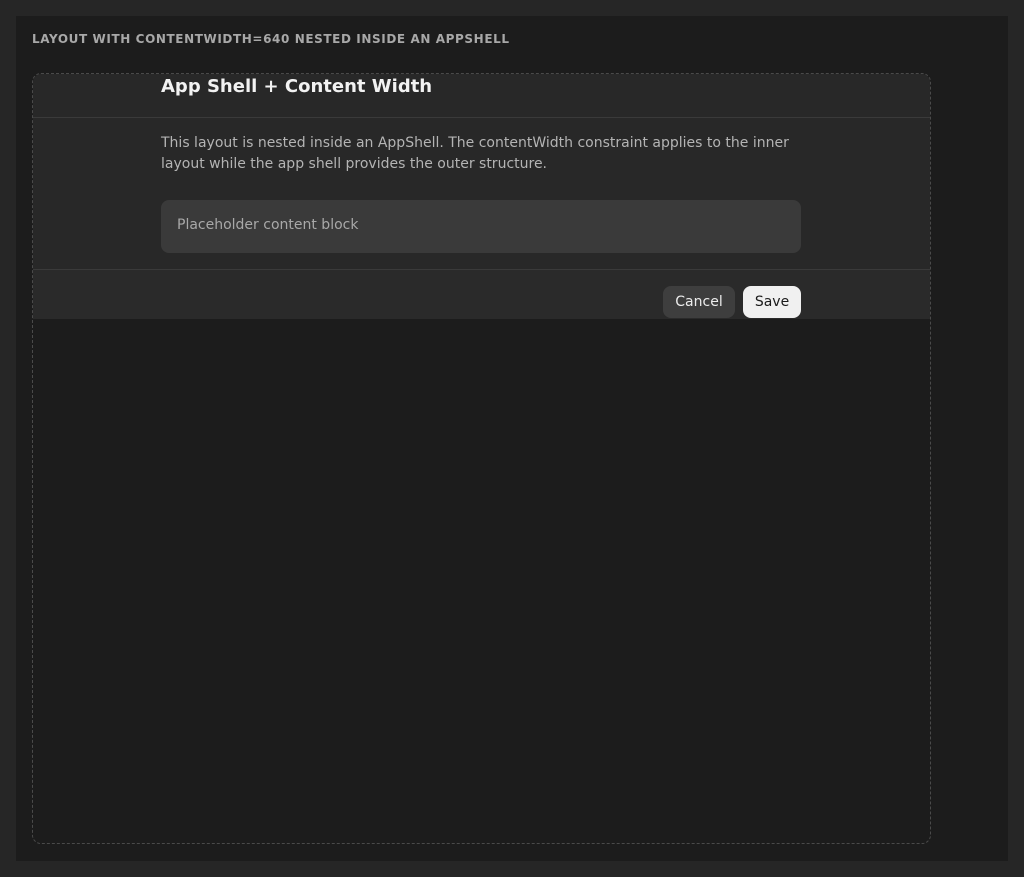  Describe the element at coordinates (481, 226) in the screenshot. I see `placeholder-content-block: Placeholder content block` at that location.